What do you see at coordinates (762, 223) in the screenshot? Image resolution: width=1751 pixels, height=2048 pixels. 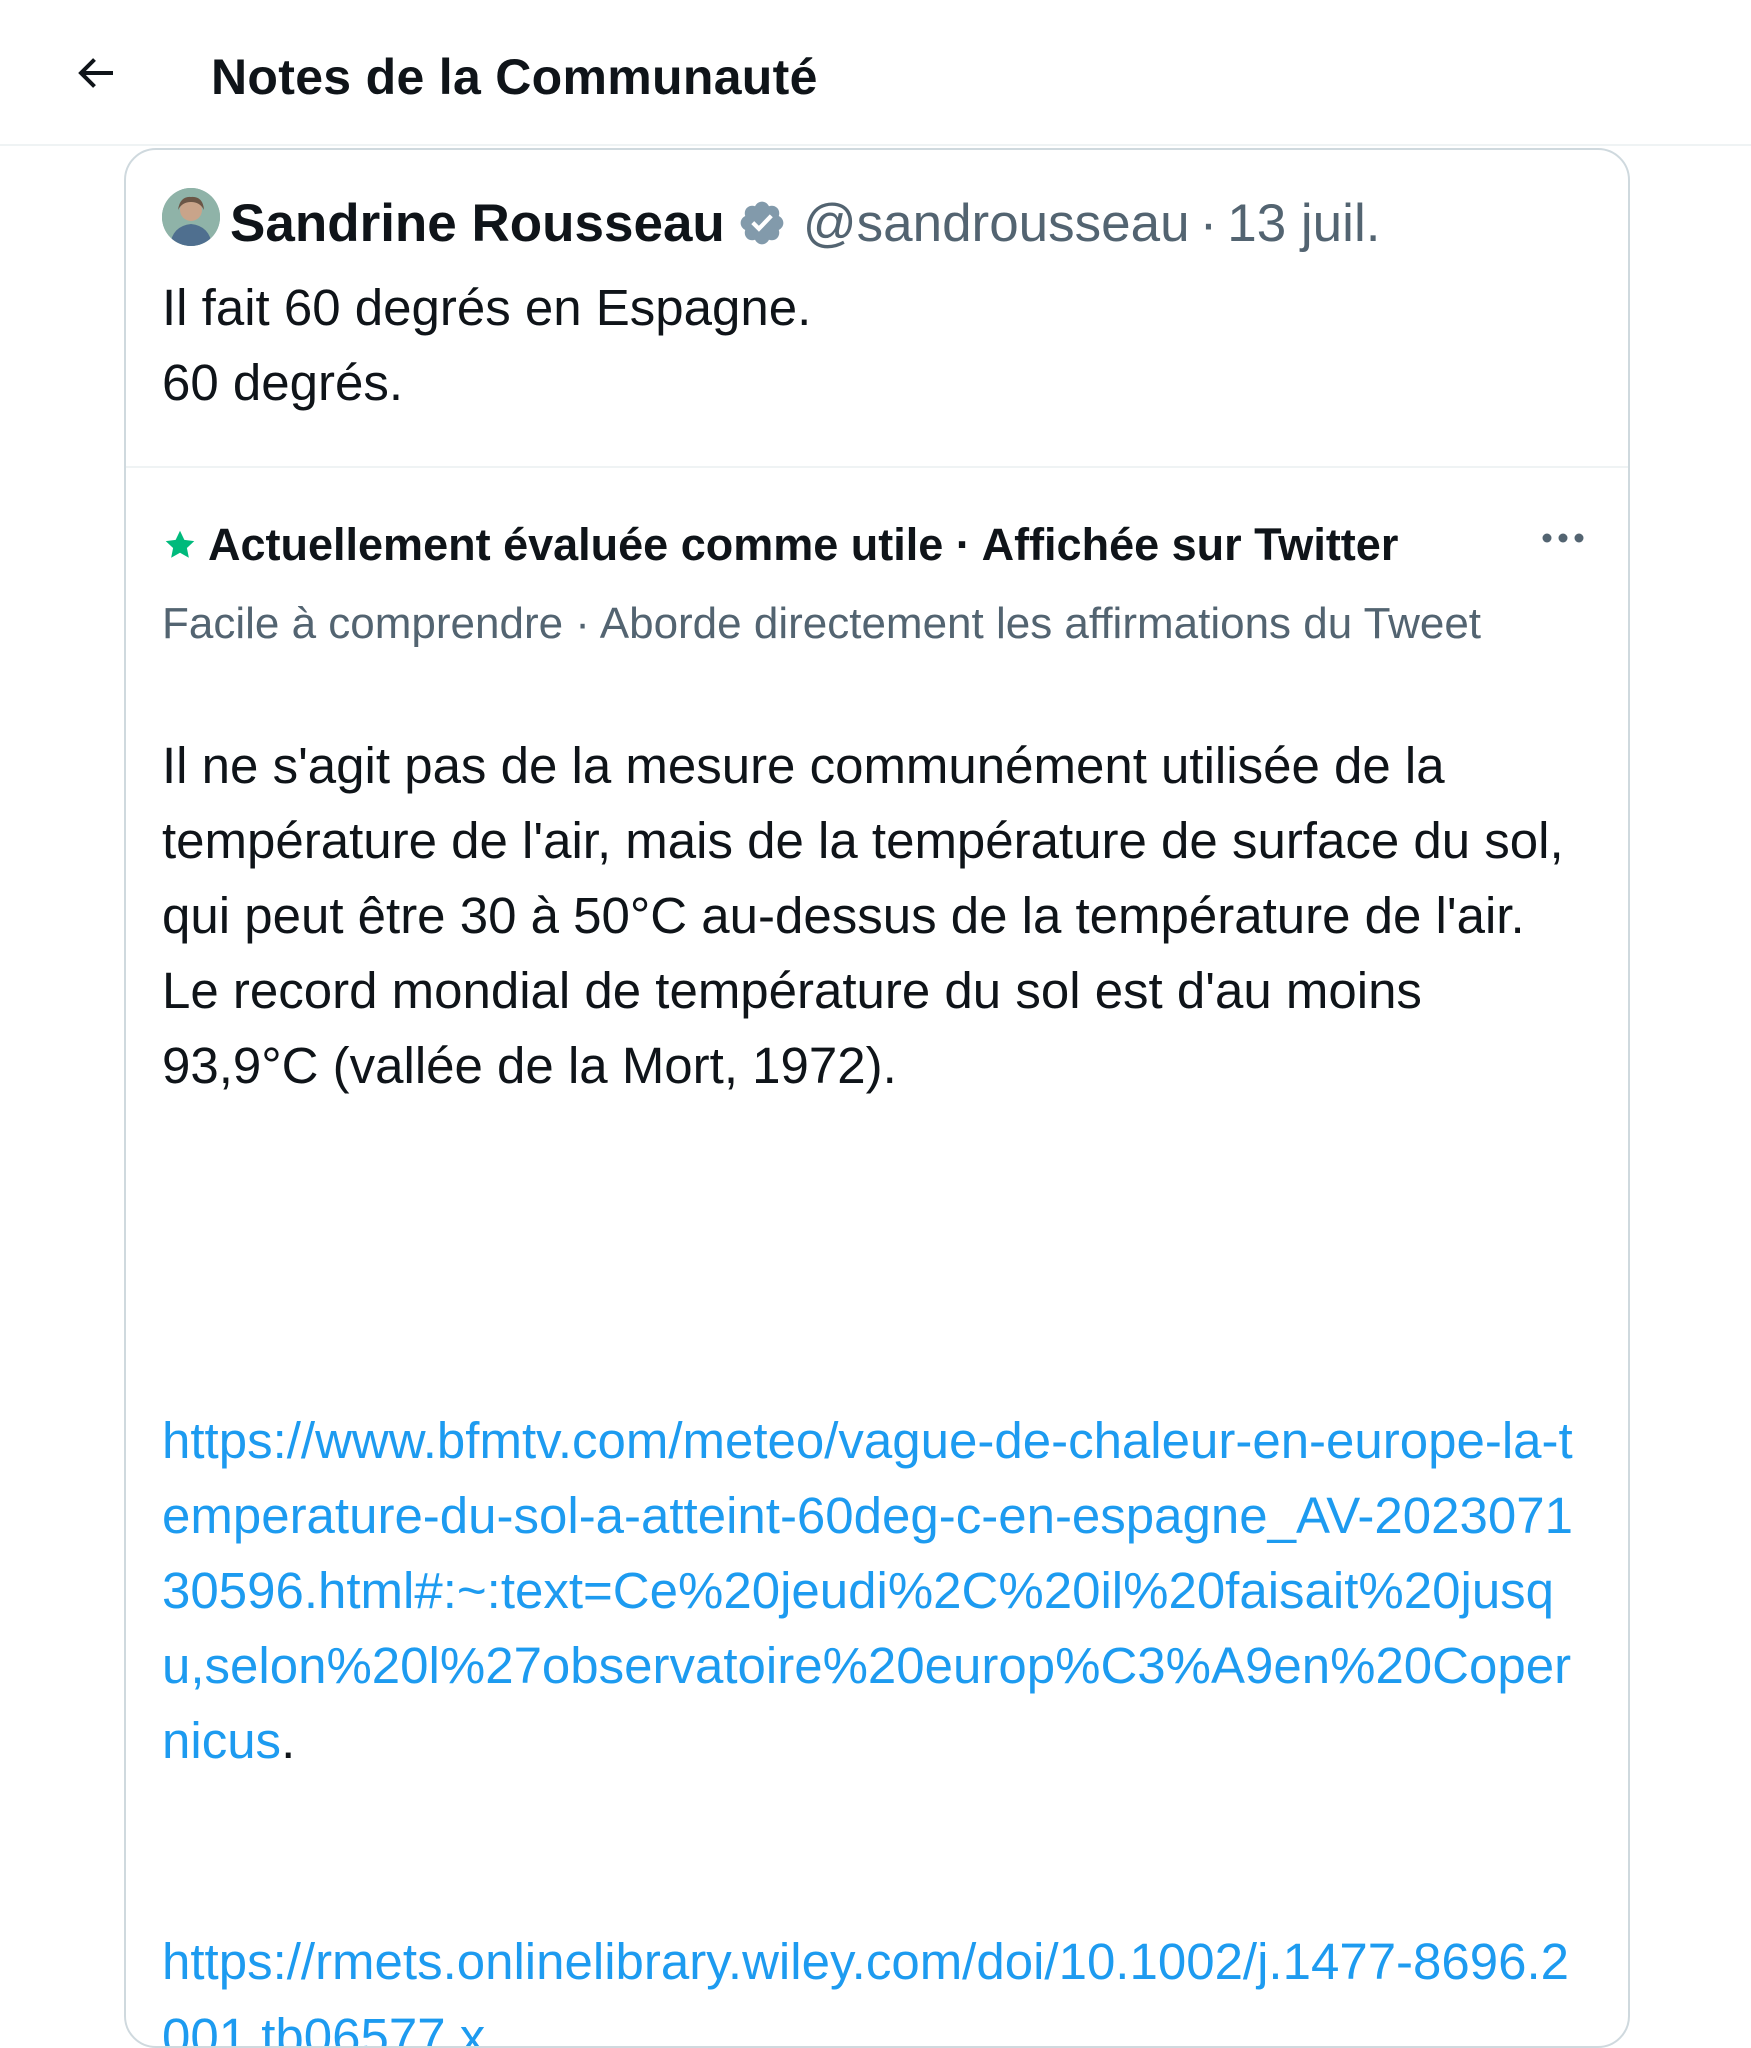 I see `verified-badge-icon` at bounding box center [762, 223].